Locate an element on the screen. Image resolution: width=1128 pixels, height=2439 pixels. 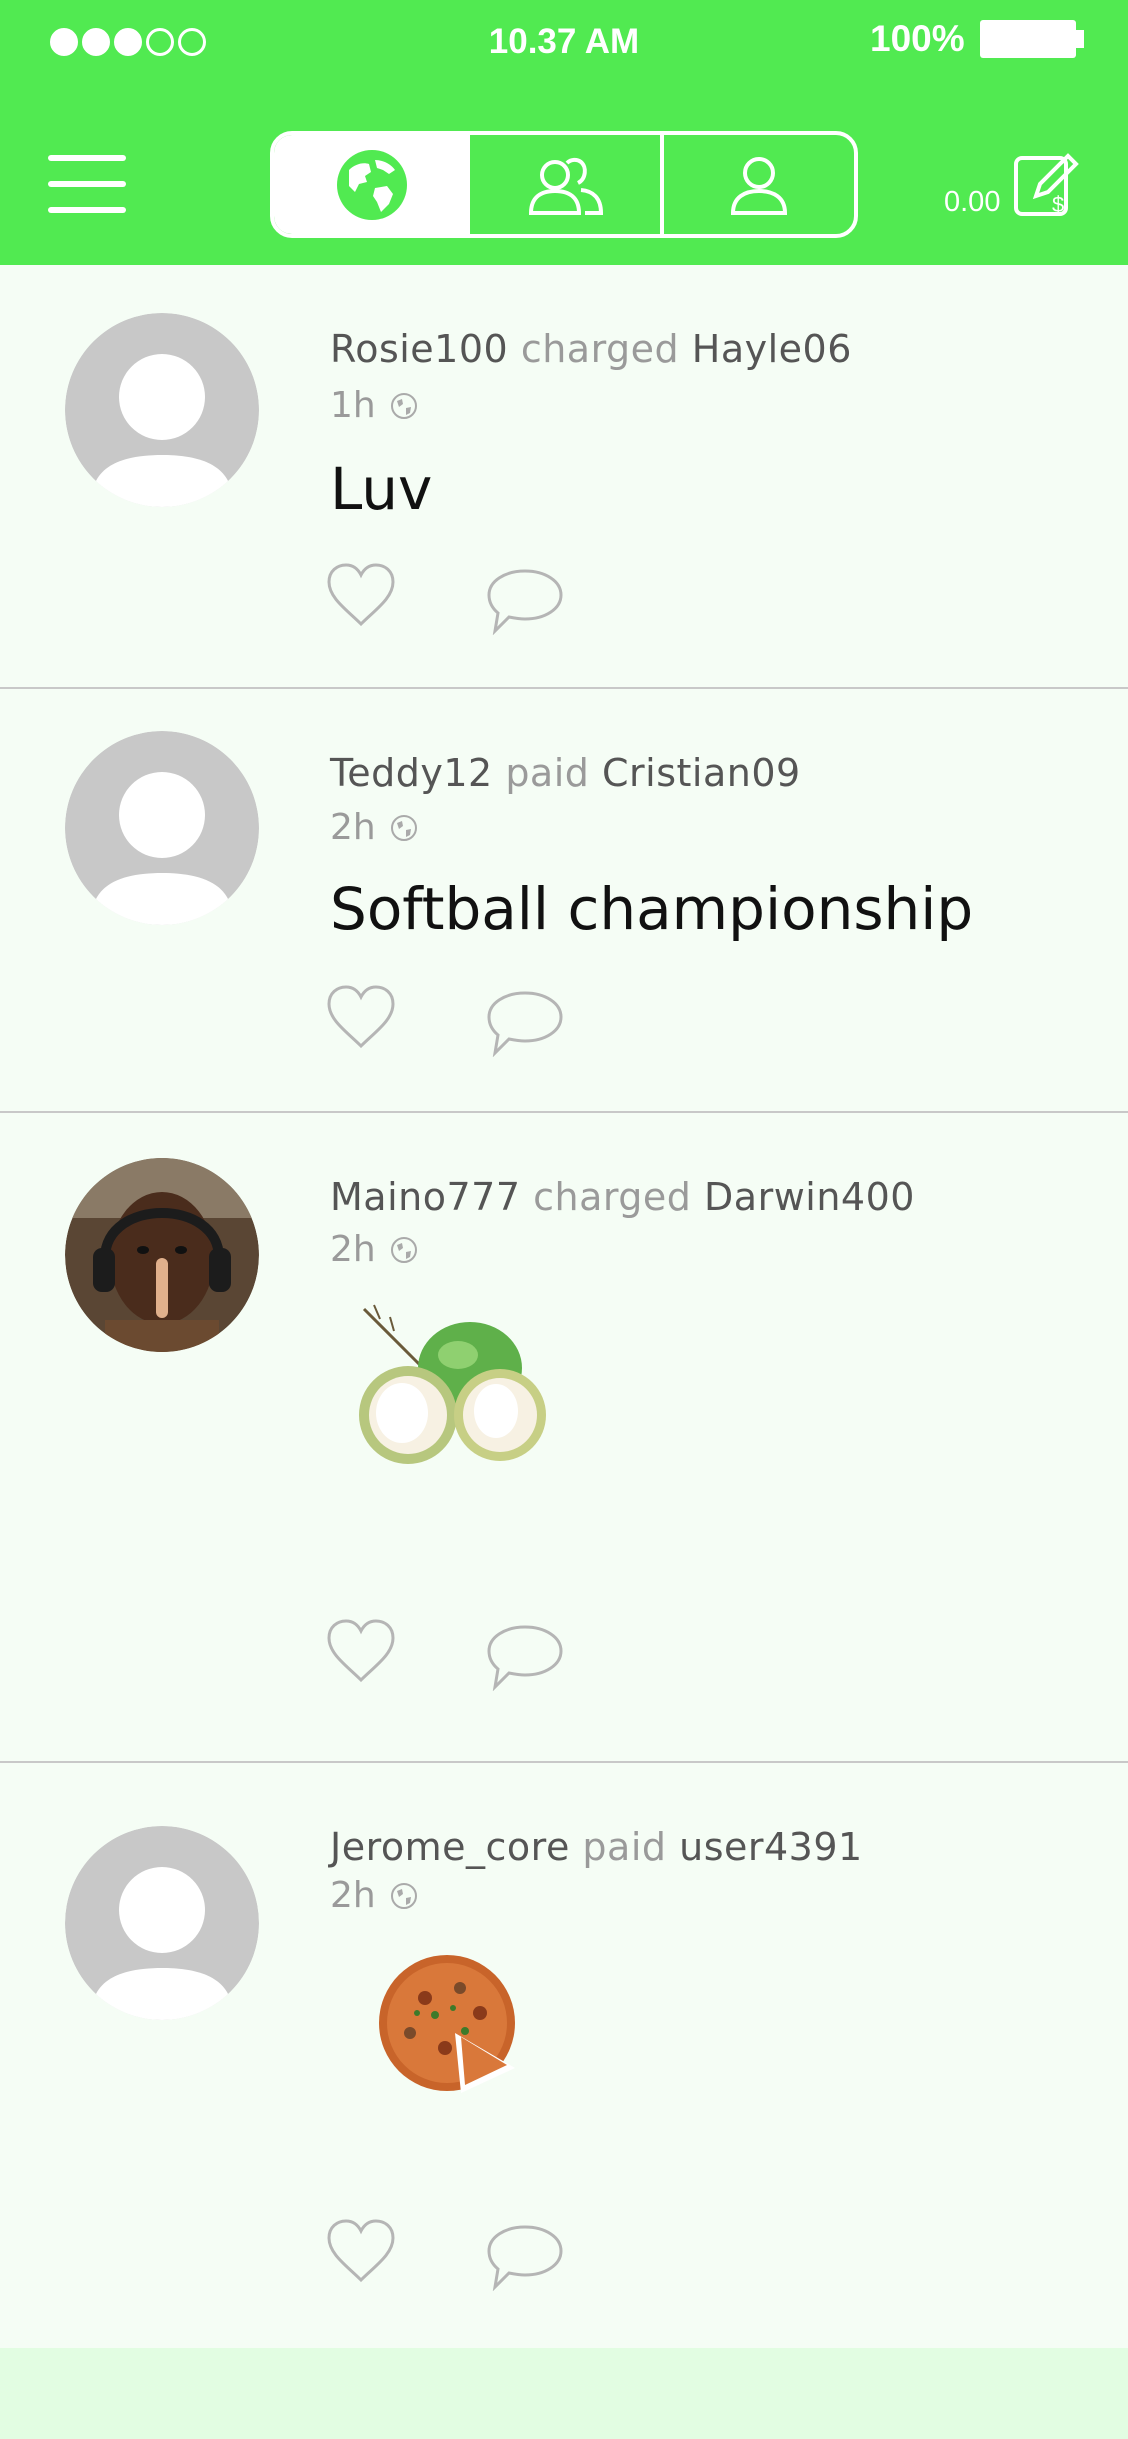
payee-username: Cristian09 is located at coordinates (701, 773).